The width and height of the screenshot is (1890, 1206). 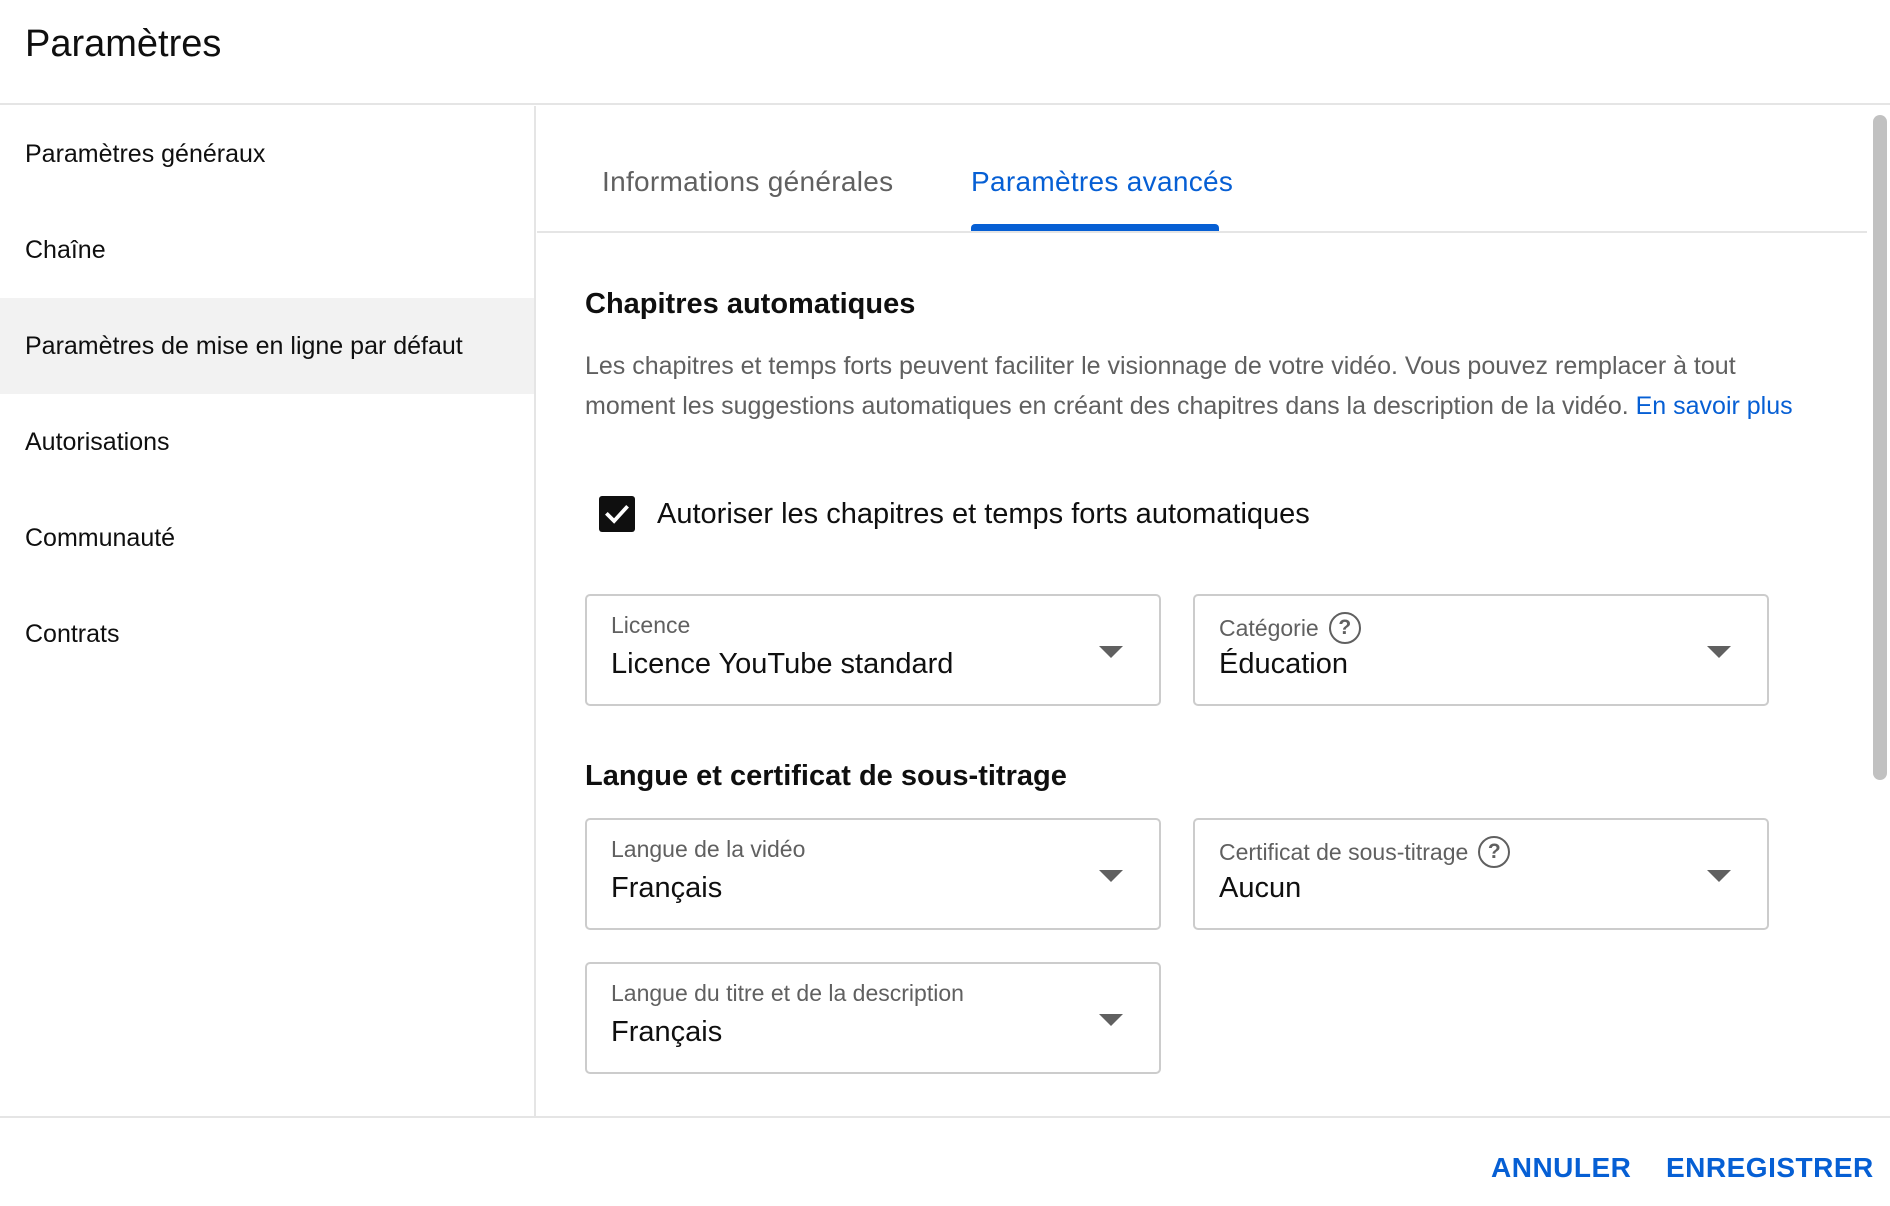 What do you see at coordinates (787, 993) in the screenshot?
I see `title-language-label: Langue du titre et de la description` at bounding box center [787, 993].